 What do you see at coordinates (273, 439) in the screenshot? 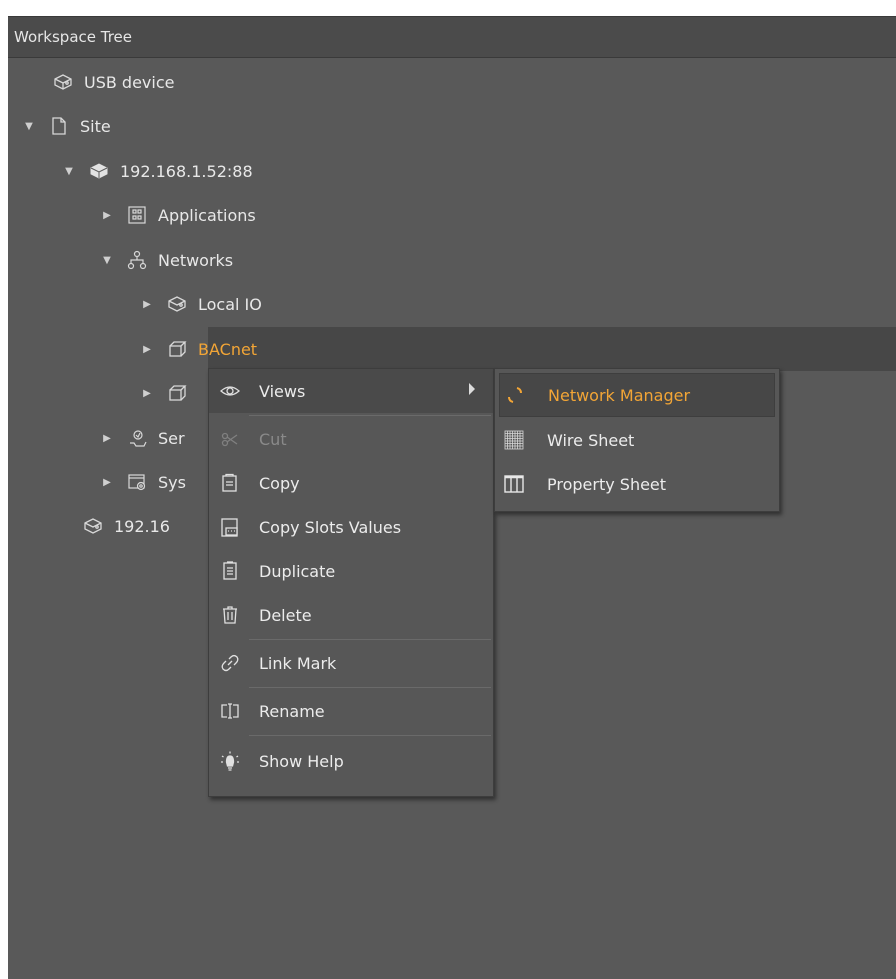
I see `menu-item-label: Cut` at bounding box center [273, 439].